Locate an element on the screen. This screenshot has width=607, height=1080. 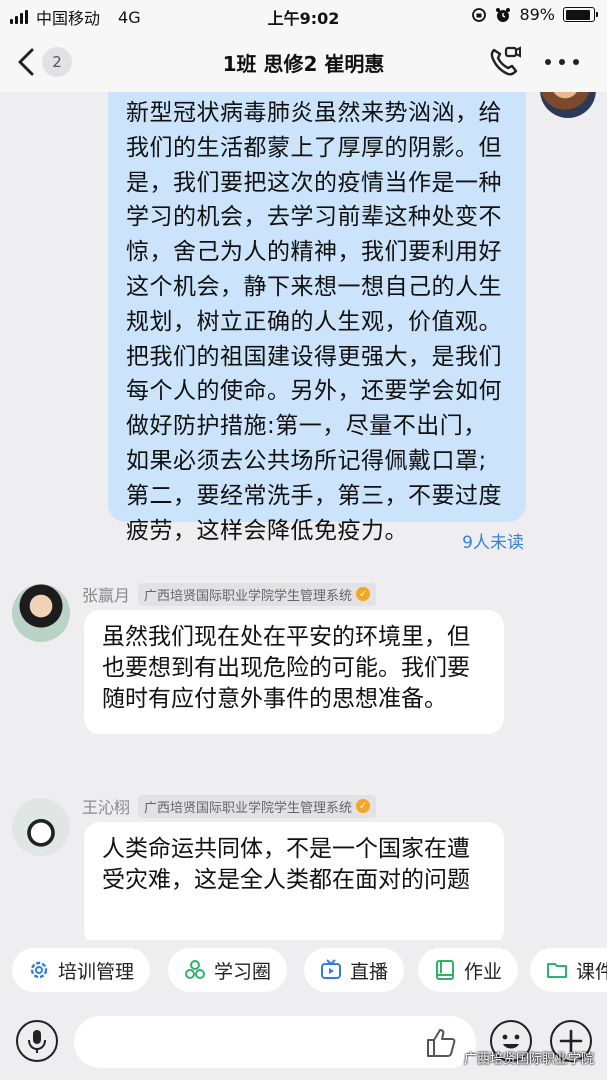
phone-video-icon is located at coordinates (505, 61).